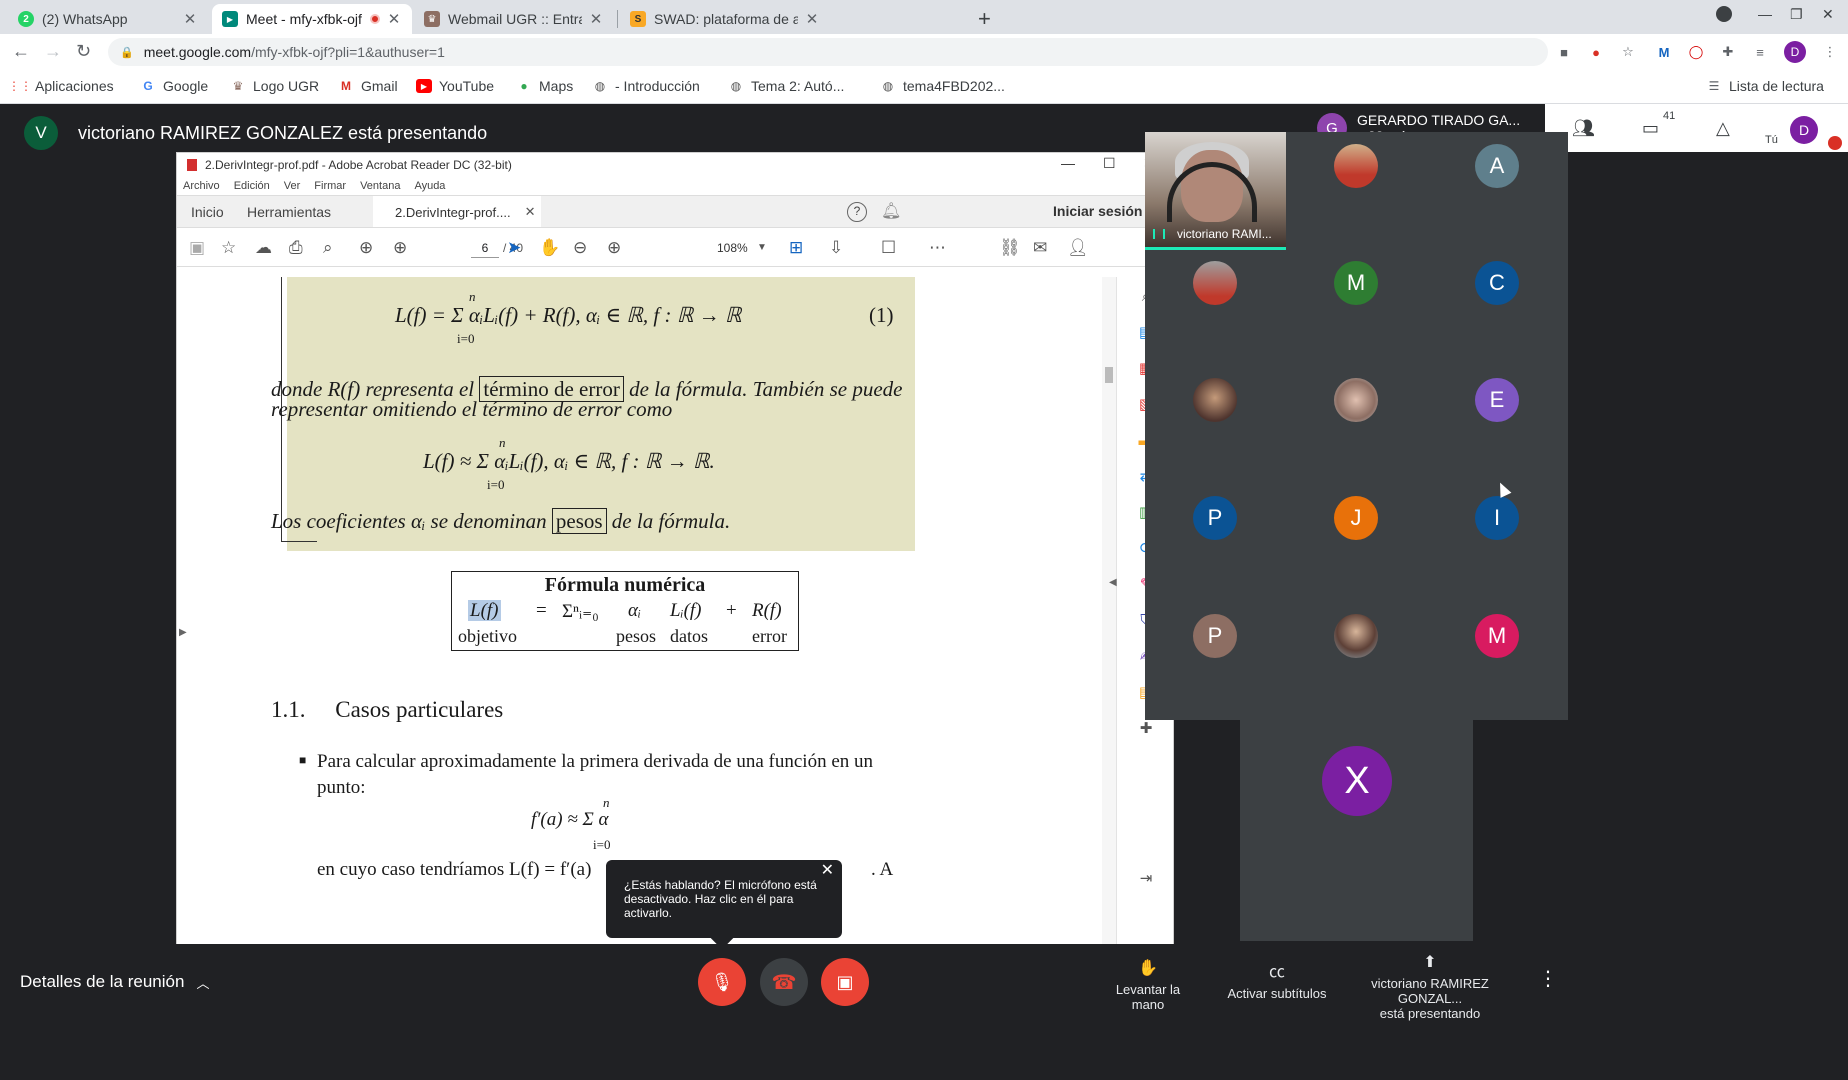 This screenshot has height=1080, width=1848. What do you see at coordinates (722, 982) in the screenshot?
I see `mic-muted-button: 🎙︎` at bounding box center [722, 982].